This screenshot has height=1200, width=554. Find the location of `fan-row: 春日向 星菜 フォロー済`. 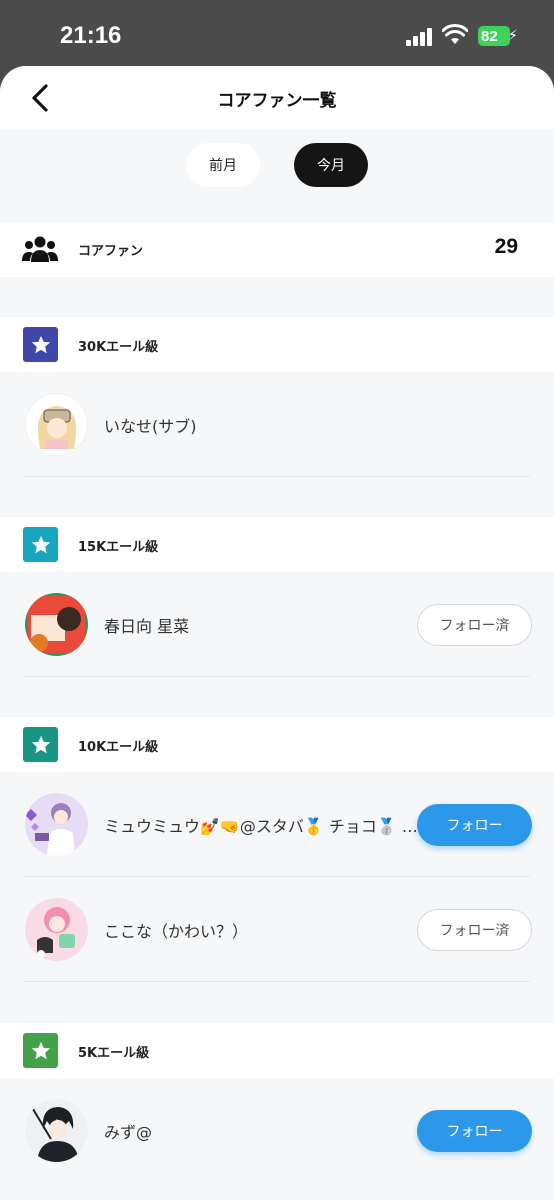

fan-row: 春日向 星菜 フォロー済 is located at coordinates (277, 624).